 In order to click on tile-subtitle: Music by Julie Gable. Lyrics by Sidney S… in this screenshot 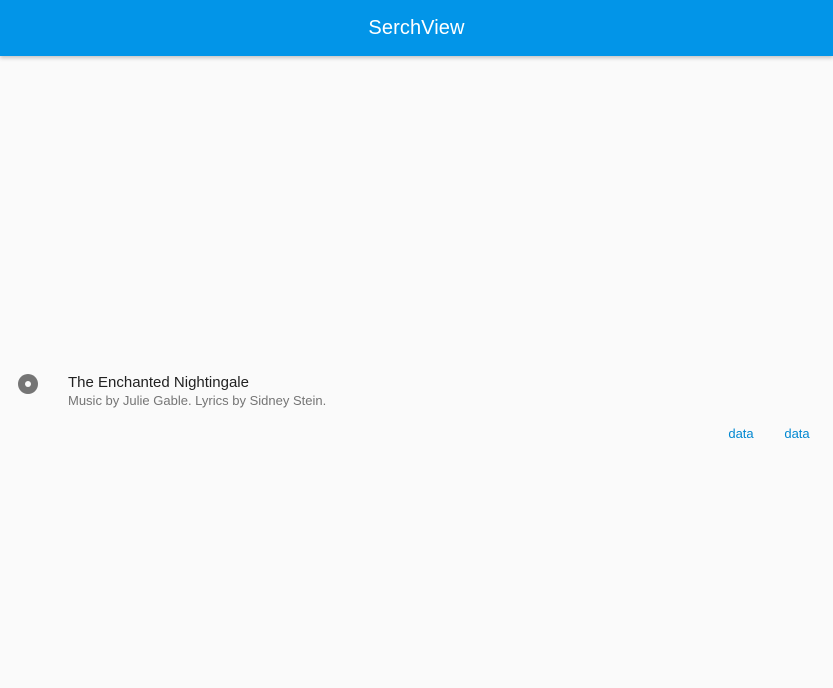, I will do `click(197, 400)`.